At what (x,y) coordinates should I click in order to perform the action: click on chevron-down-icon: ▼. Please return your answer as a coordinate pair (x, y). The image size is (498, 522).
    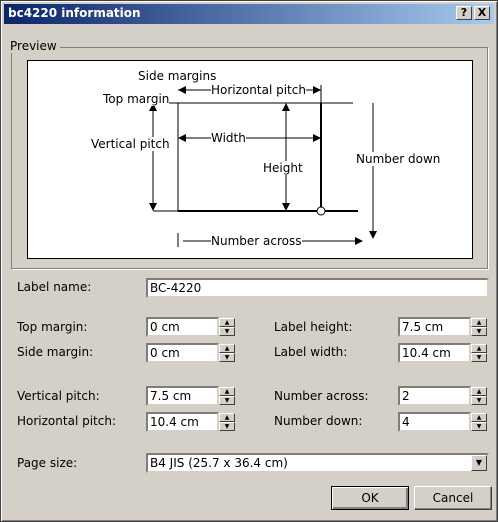
    Looking at the image, I should click on (479, 463).